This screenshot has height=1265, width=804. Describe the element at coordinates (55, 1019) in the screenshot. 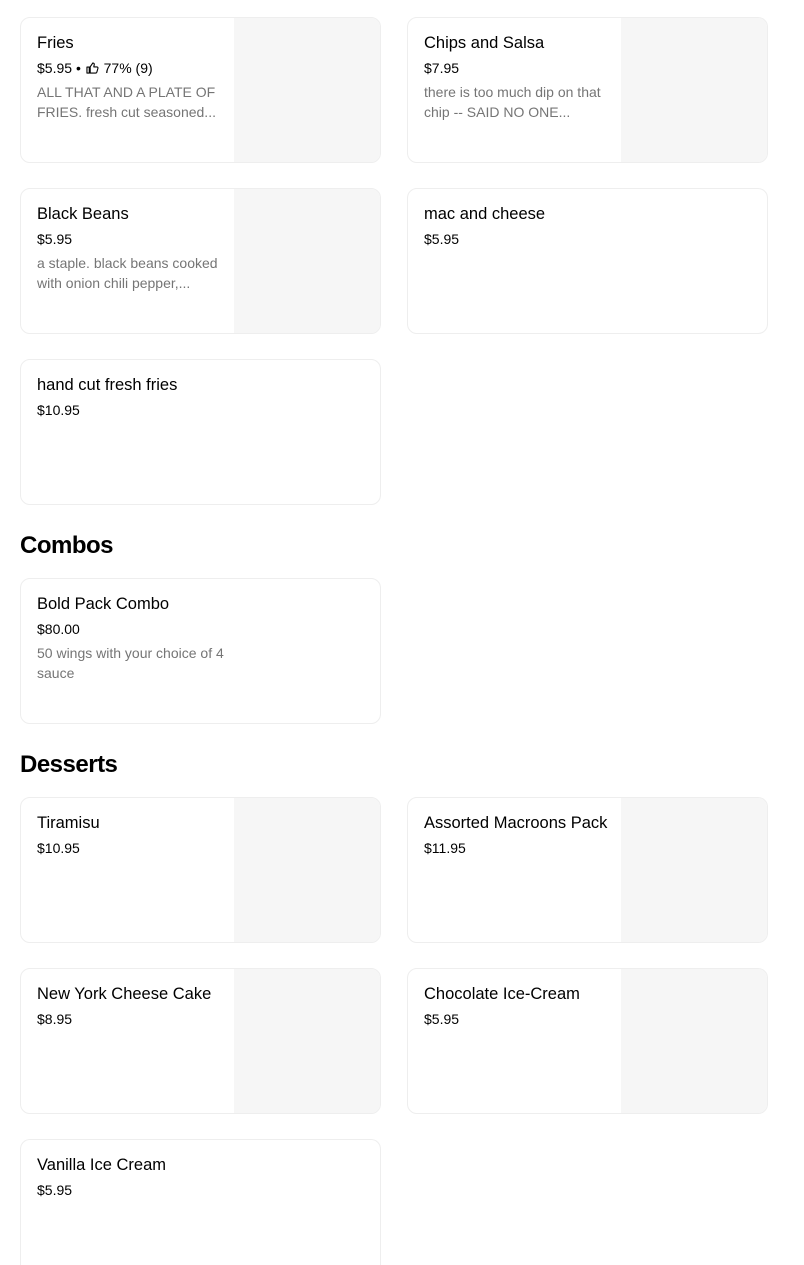

I see `item-price: $8.95` at that location.